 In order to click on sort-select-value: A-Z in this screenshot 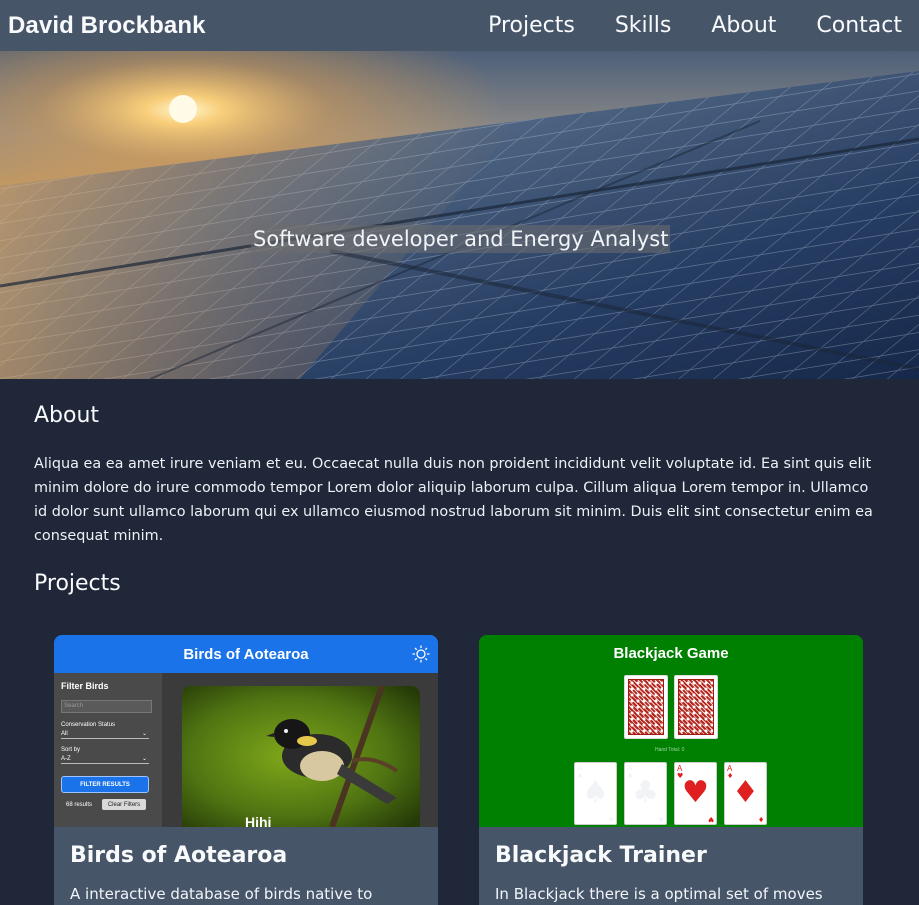, I will do `click(66, 759)`.